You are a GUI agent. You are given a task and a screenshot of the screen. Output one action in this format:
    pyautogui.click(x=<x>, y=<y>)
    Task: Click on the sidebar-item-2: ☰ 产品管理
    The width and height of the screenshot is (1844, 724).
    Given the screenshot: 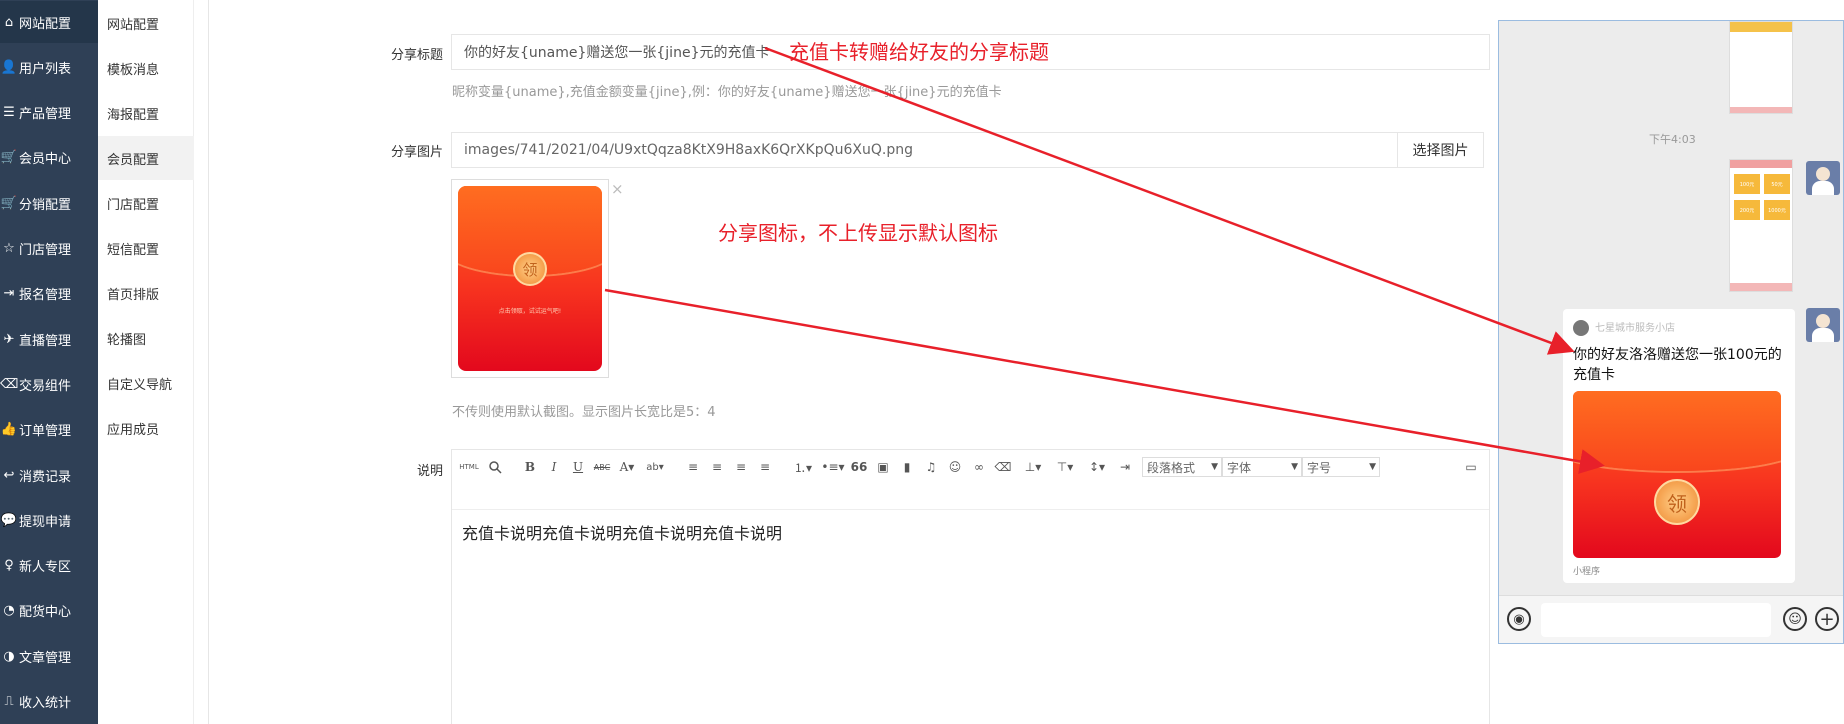 What is the action you would take?
    pyautogui.click(x=49, y=113)
    